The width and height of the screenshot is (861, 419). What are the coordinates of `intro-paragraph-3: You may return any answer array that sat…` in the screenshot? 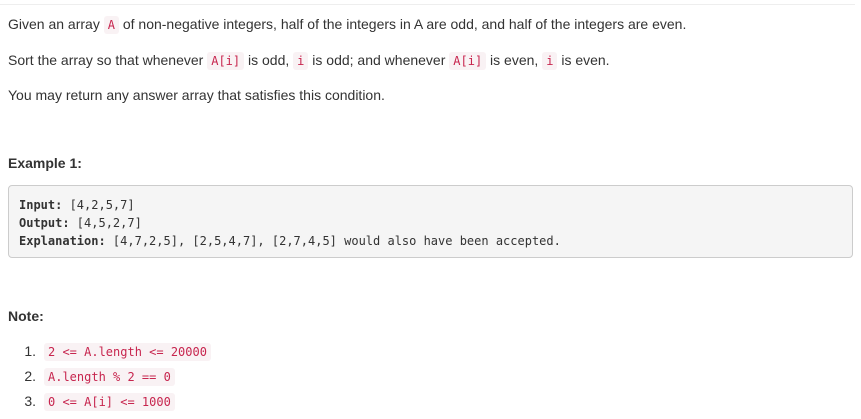 It's located at (196, 95).